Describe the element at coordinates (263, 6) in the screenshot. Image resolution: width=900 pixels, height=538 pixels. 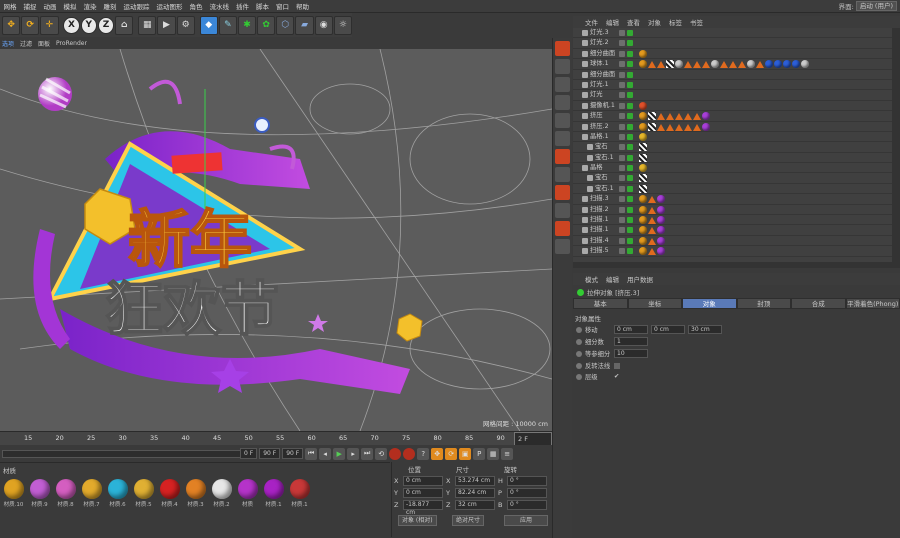
I see `menu-item: 脚本` at that location.